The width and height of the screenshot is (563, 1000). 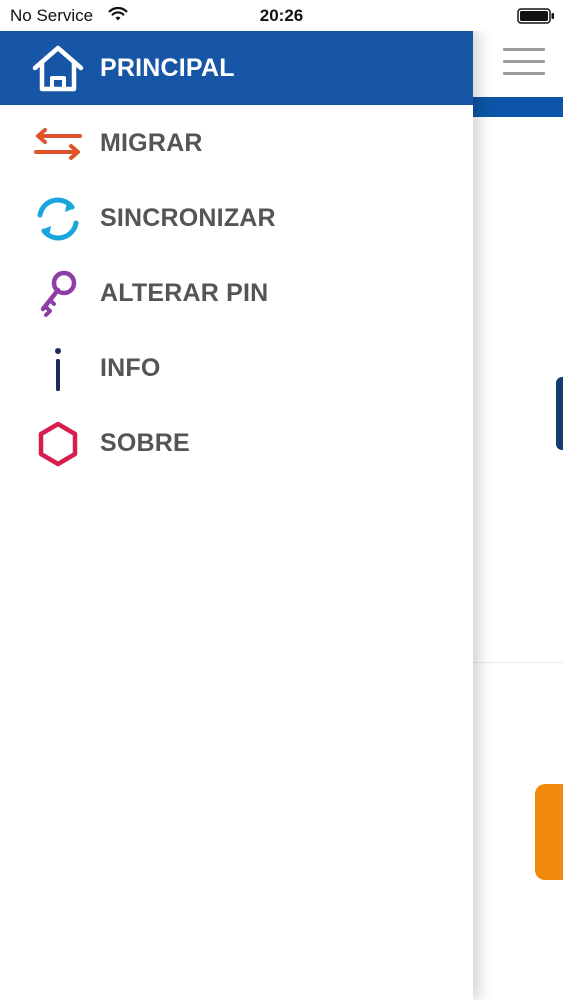 What do you see at coordinates (236, 443) in the screenshot?
I see `menu-item-sobre: SOBRE` at bounding box center [236, 443].